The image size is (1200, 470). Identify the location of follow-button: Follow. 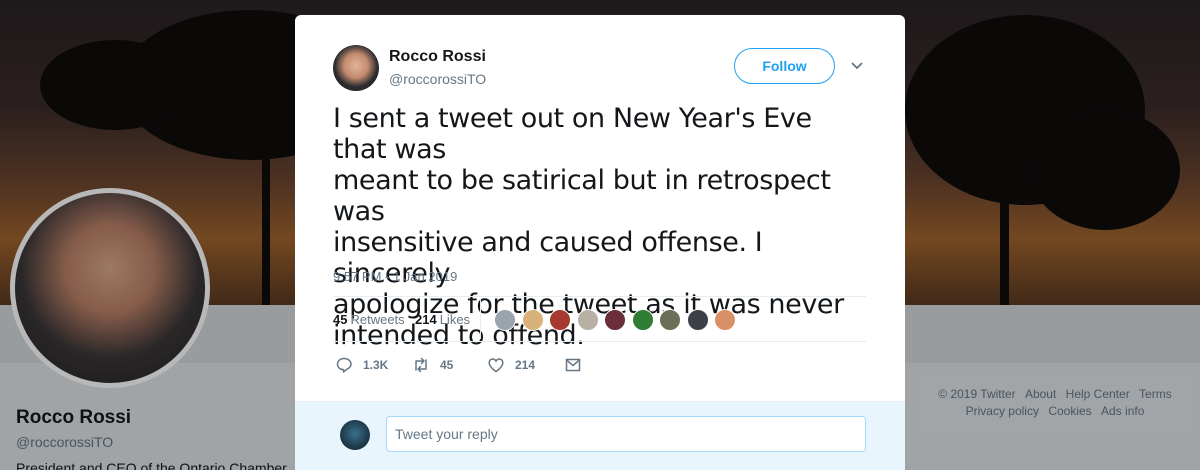
(784, 66).